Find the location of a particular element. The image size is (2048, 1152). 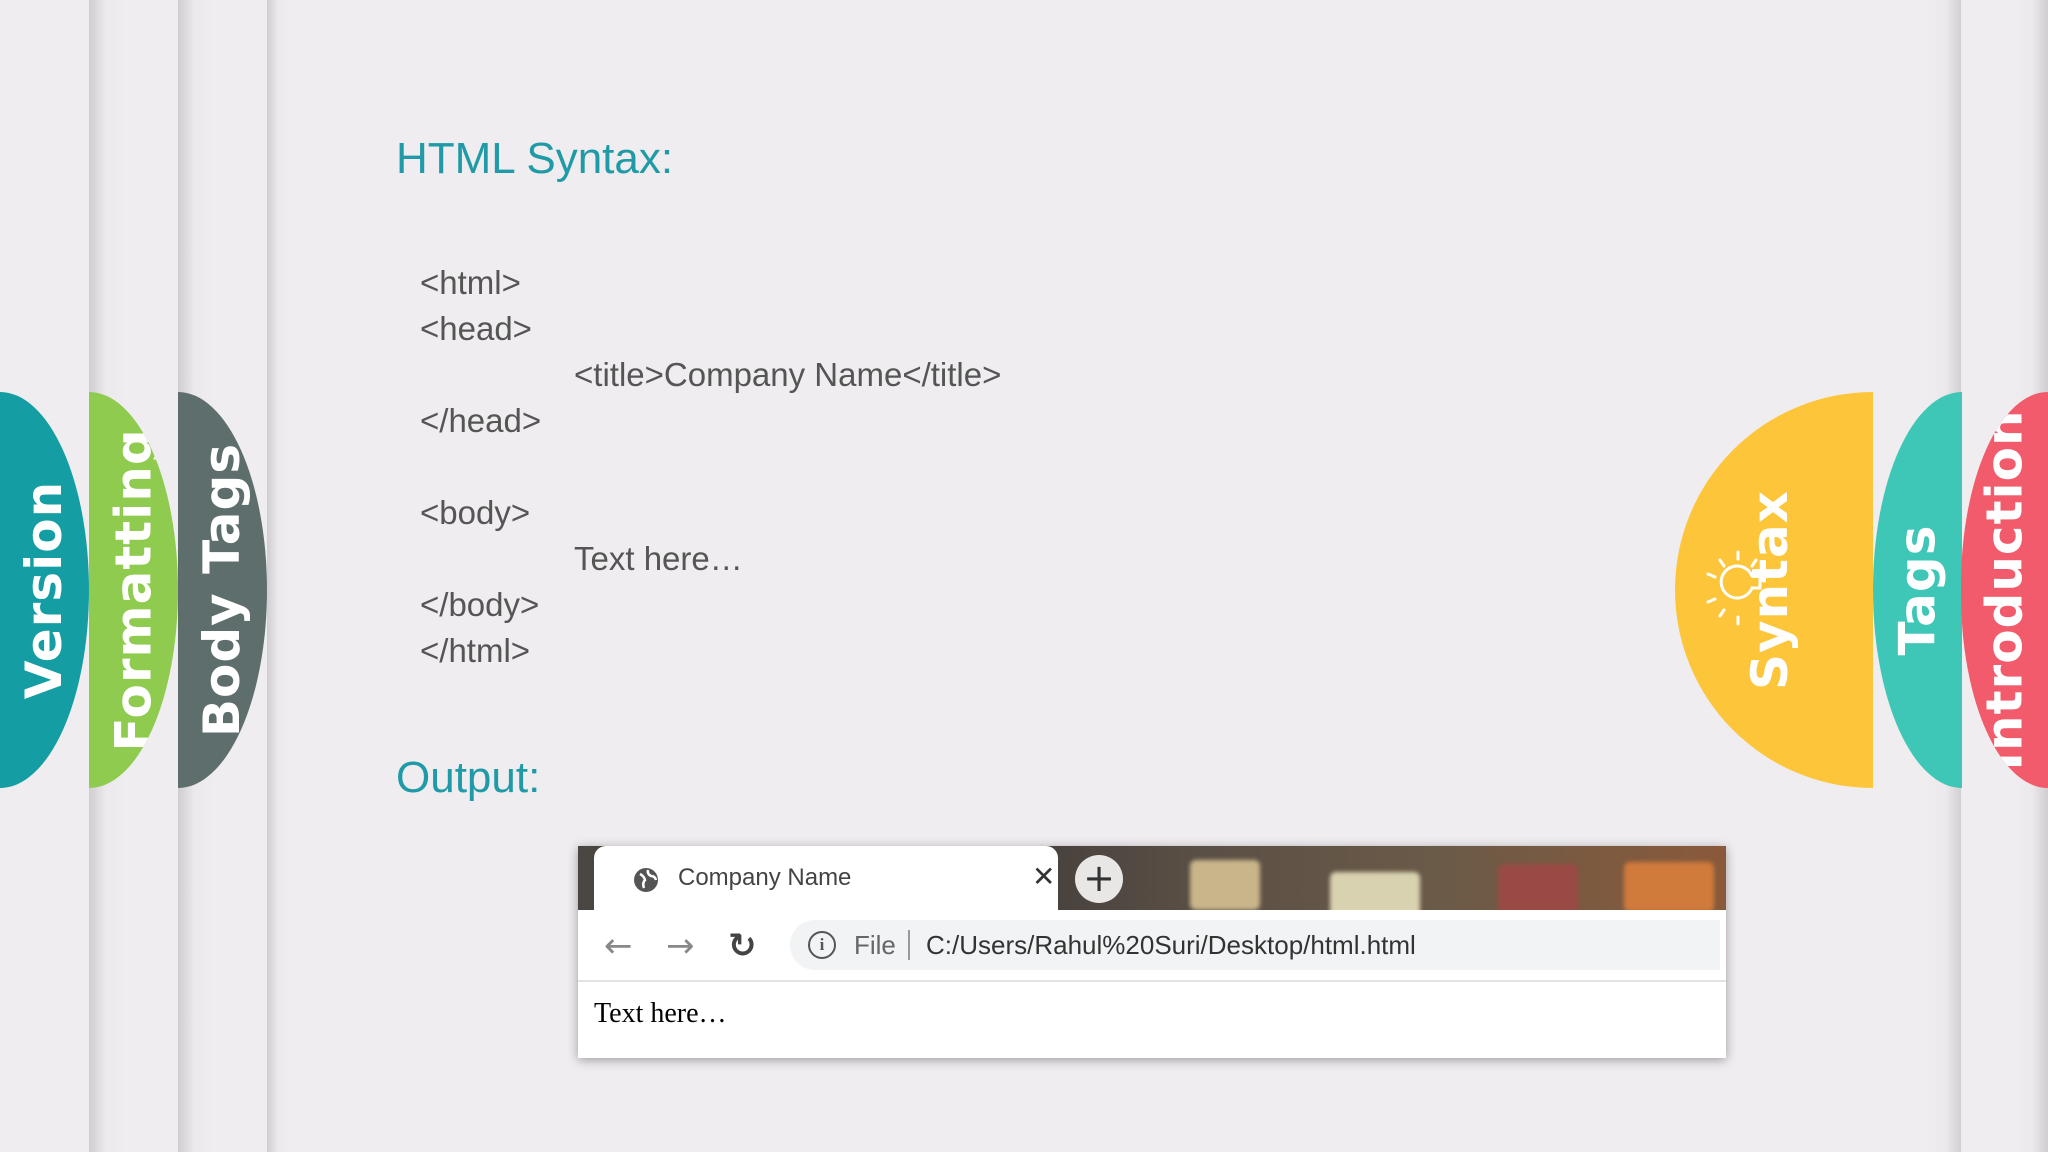

browser-tabstrip: Company Name ✕ + is located at coordinates (1152, 884).